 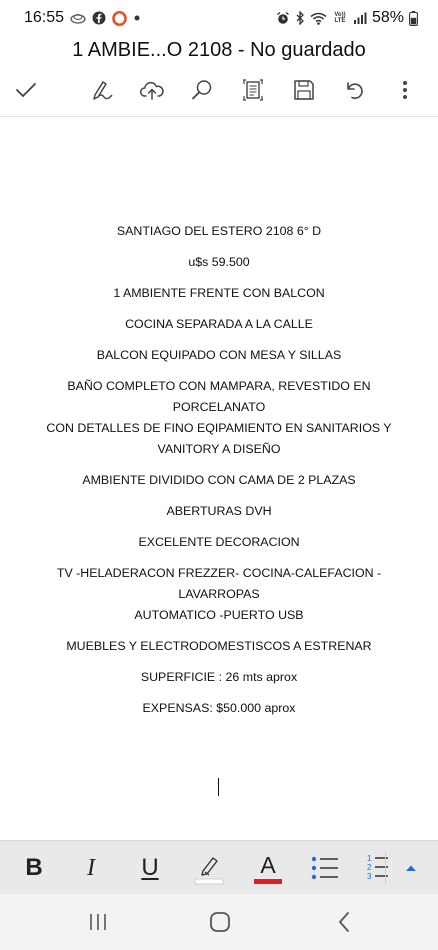 What do you see at coordinates (99, 18) in the screenshot?
I see `facebook-icon` at bounding box center [99, 18].